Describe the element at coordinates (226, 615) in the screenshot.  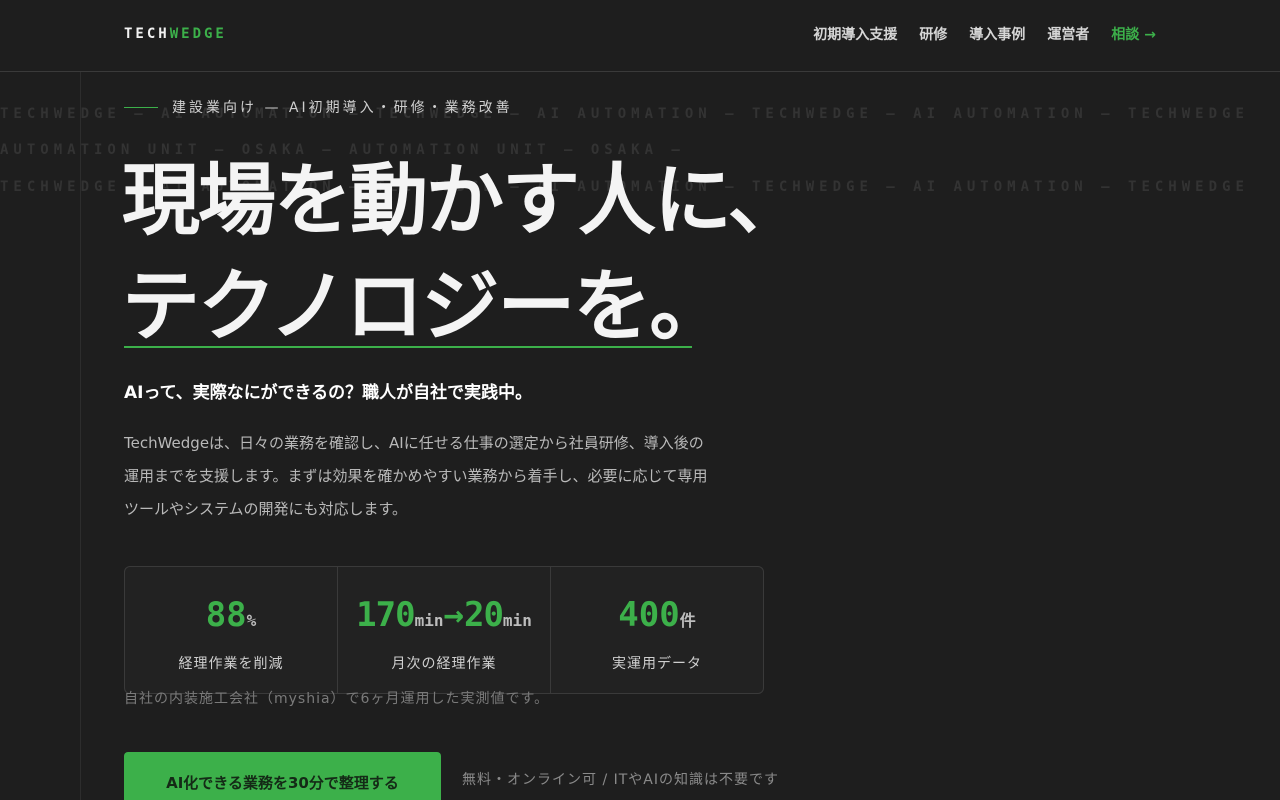
I see `stat-number: 88` at that location.